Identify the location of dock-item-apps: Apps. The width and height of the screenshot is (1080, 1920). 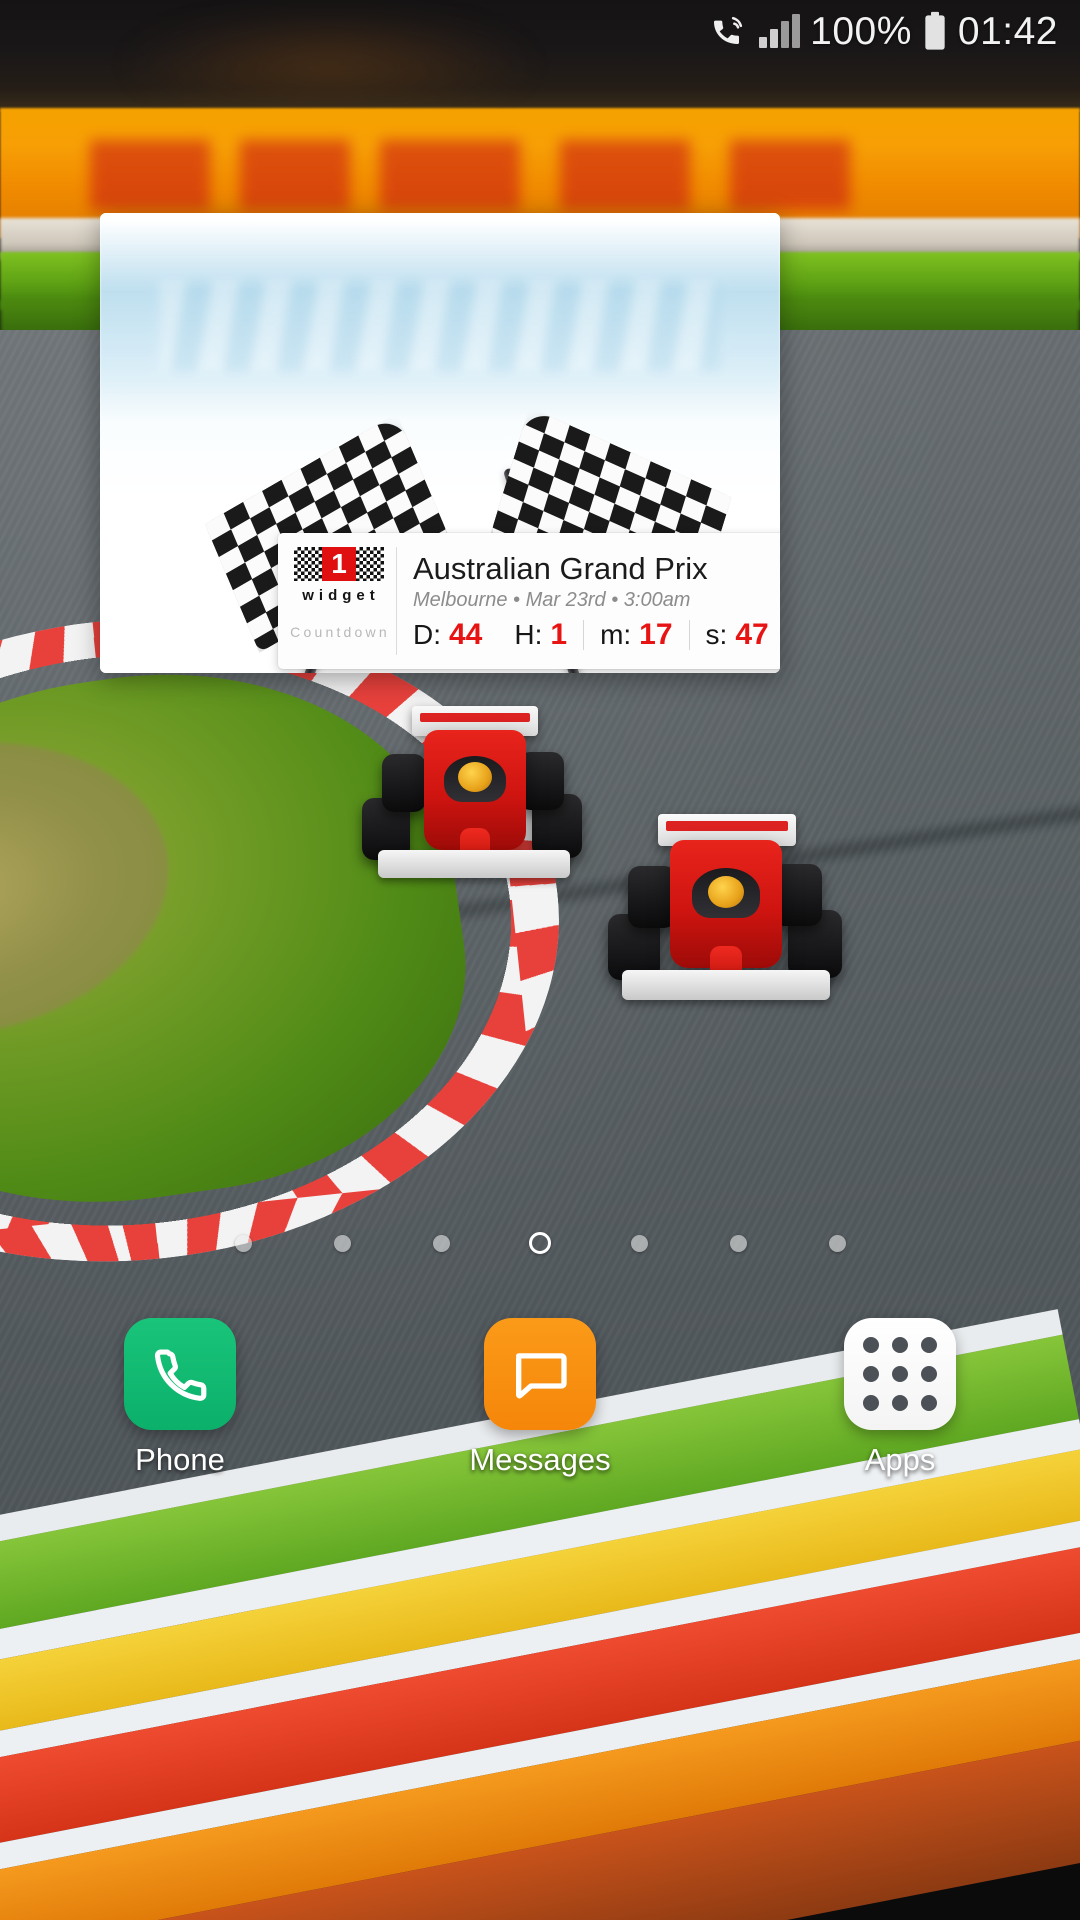
(900, 1396).